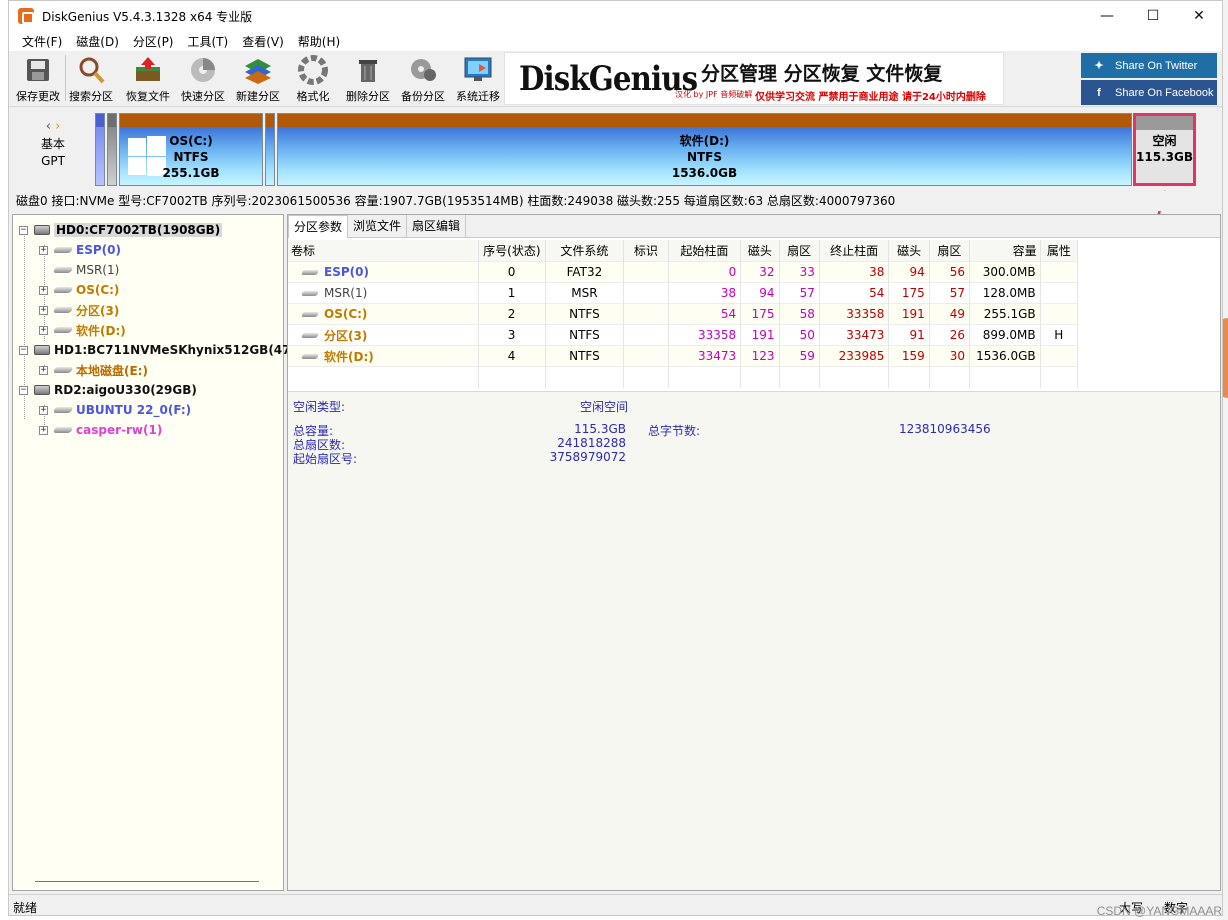 This screenshot has width=1228, height=920. I want to click on menu-partition: 分区(P), so click(153, 41).